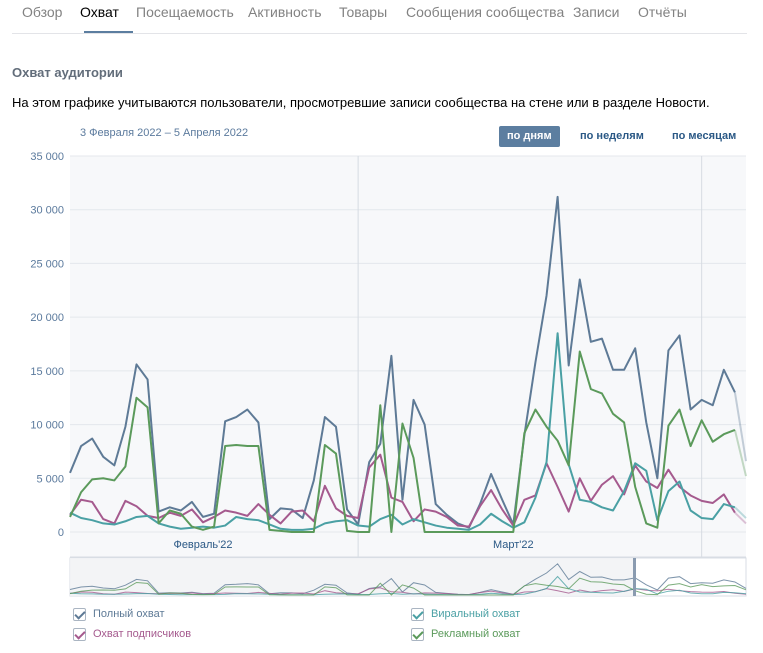 This screenshot has height=653, width=763. What do you see at coordinates (476, 634) in the screenshot?
I see `legend-label: Рекламный охват` at bounding box center [476, 634].